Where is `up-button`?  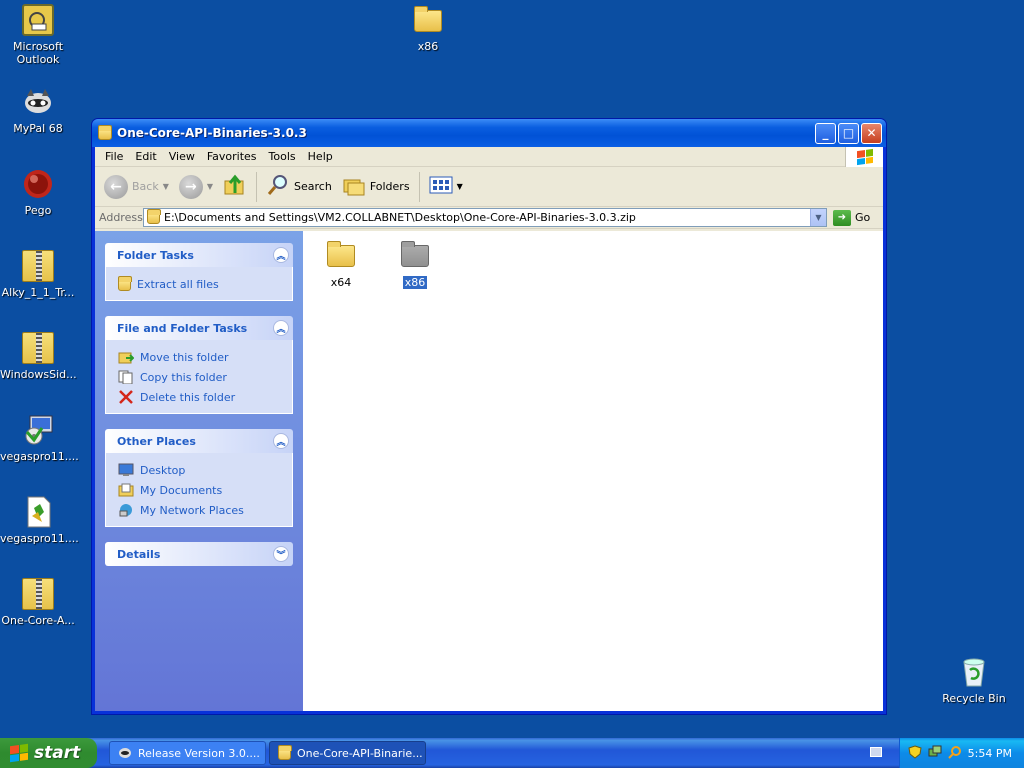 up-button is located at coordinates (235, 186).